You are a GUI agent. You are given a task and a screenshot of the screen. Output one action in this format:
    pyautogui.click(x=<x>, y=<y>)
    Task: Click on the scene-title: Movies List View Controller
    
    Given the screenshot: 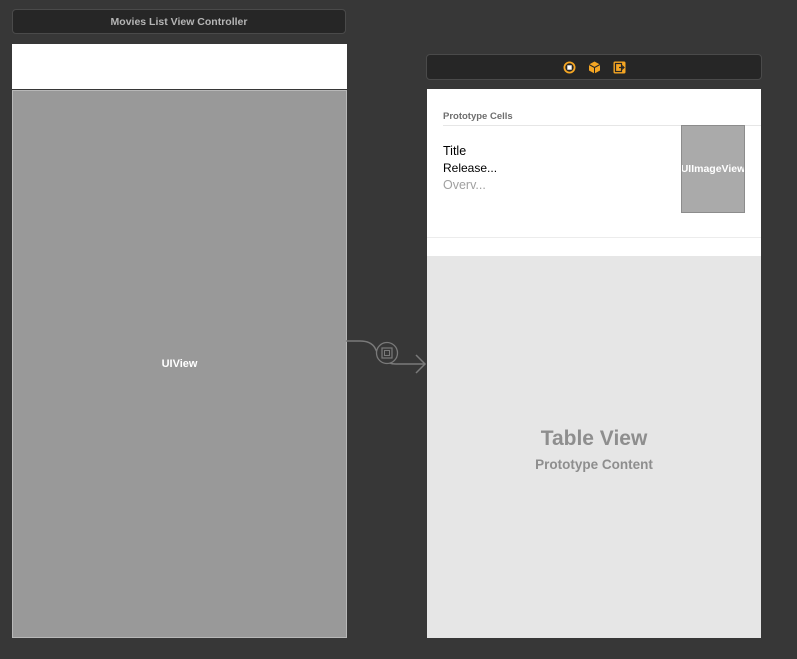 What is the action you would take?
    pyautogui.click(x=179, y=21)
    